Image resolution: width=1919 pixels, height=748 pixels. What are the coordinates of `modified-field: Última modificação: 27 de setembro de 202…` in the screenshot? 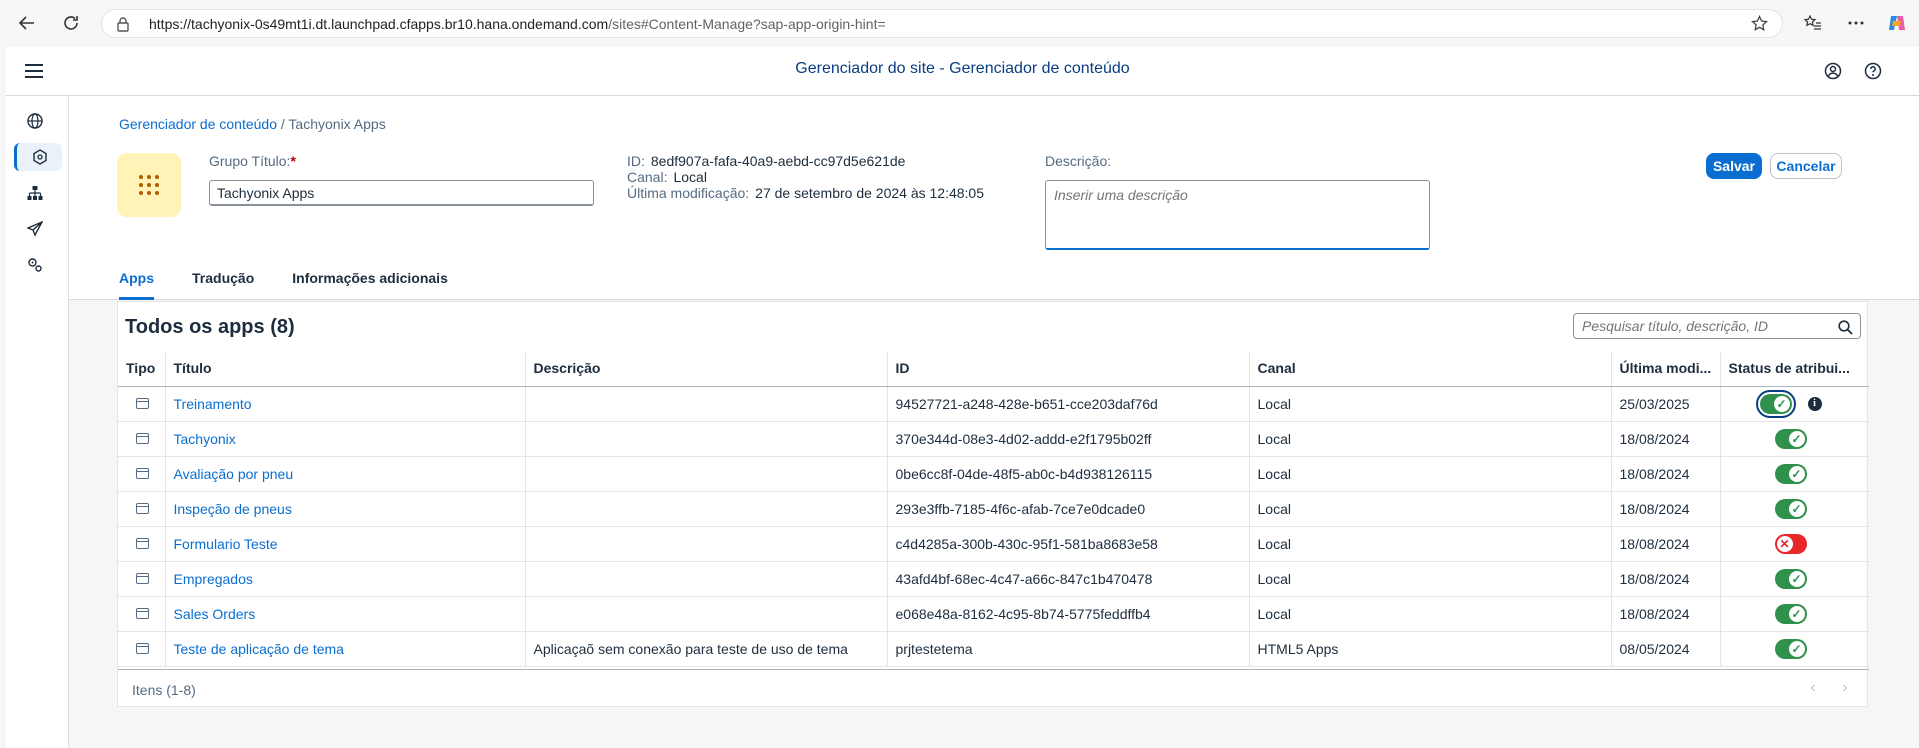 It's located at (805, 193).